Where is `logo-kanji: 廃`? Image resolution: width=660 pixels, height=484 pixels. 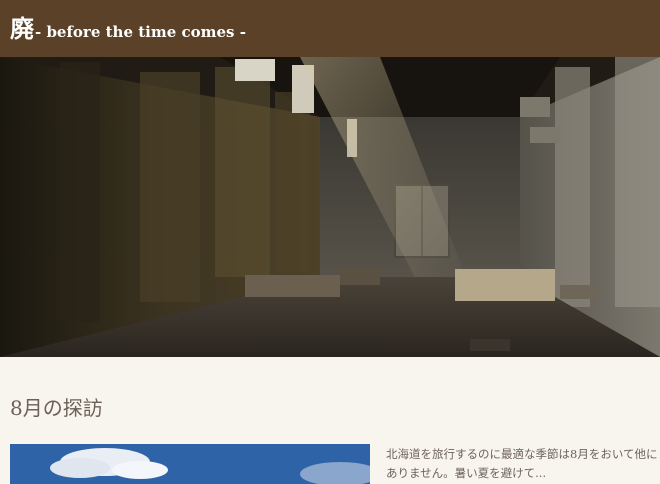
logo-kanji: 廃 is located at coordinates (22, 28).